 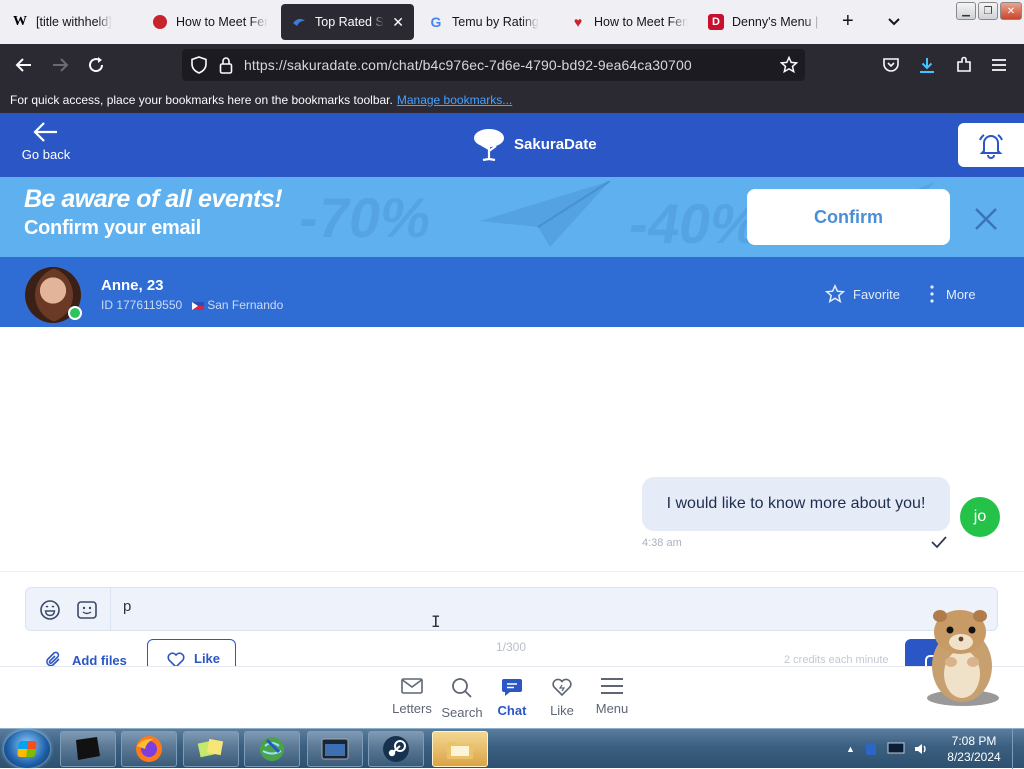 What do you see at coordinates (562, 697) in the screenshot?
I see `nav-like: Like` at bounding box center [562, 697].